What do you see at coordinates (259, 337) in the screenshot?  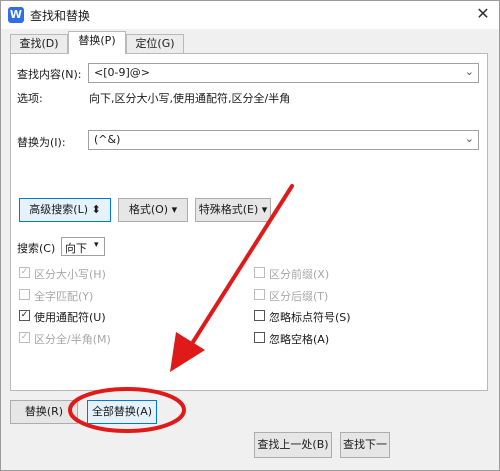 I see `ignore-spaces-checkbox` at bounding box center [259, 337].